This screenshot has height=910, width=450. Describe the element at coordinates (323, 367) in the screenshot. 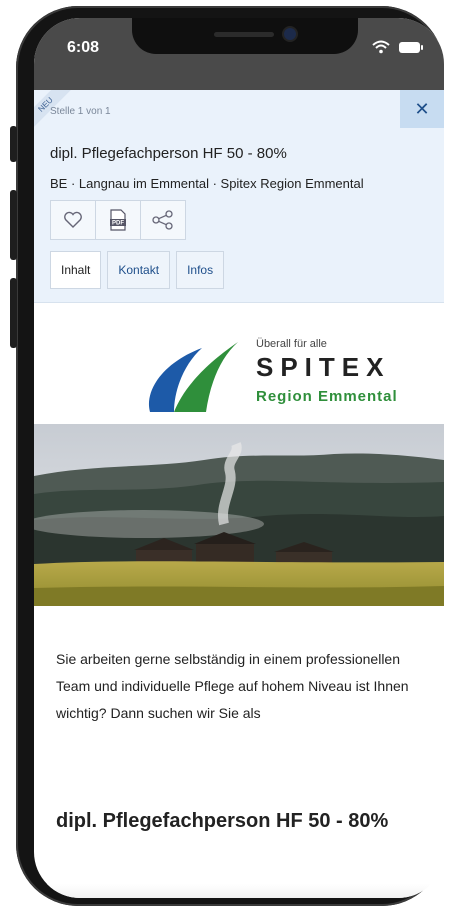

I see `logo-name: SPITEX` at that location.